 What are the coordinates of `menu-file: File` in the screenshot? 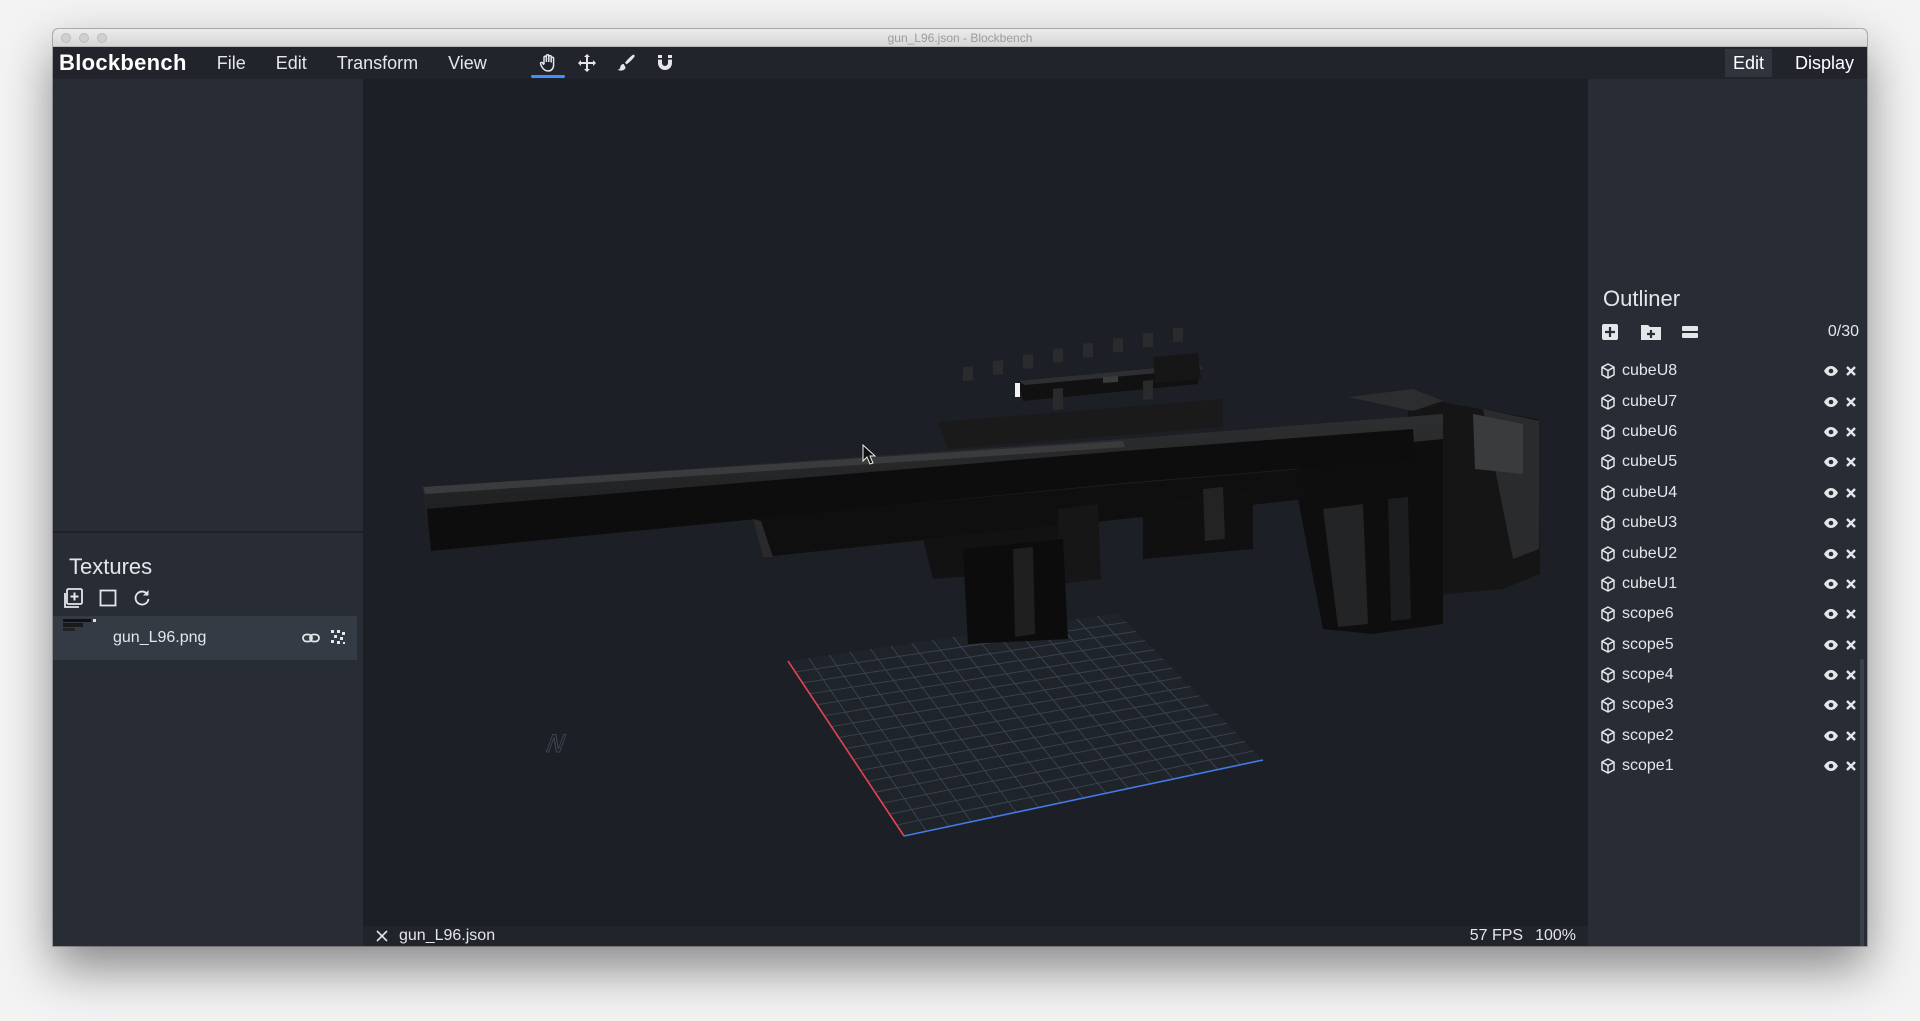 It's located at (231, 63).